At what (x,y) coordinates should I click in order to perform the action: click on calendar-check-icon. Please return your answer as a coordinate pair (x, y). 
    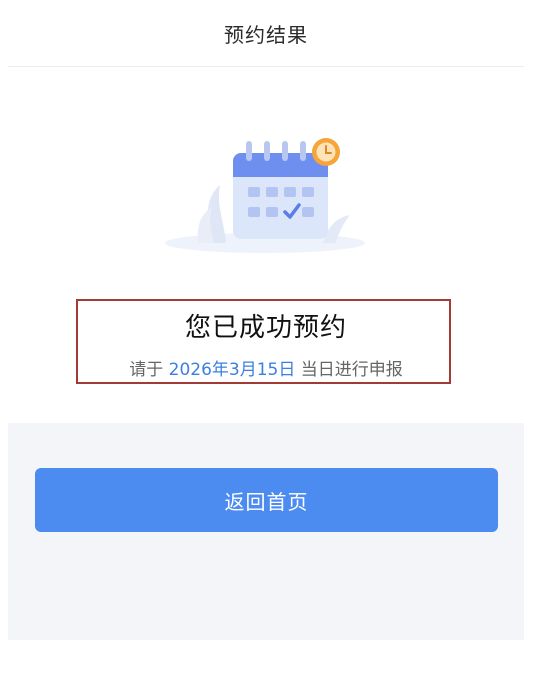
    Looking at the image, I should click on (265, 195).